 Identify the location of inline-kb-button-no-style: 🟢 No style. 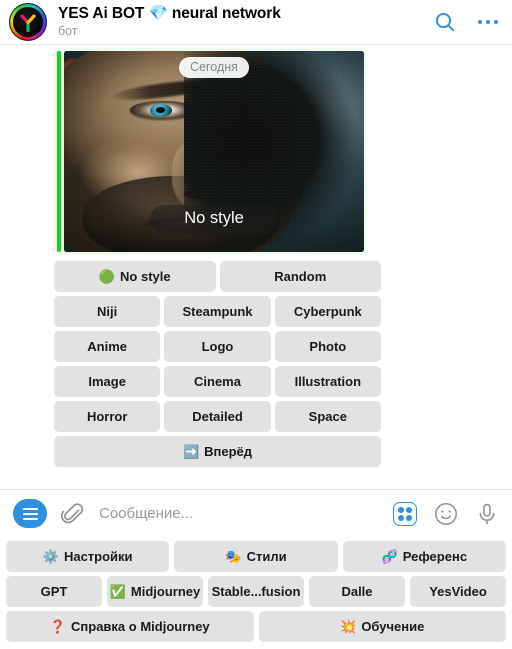
(135, 276).